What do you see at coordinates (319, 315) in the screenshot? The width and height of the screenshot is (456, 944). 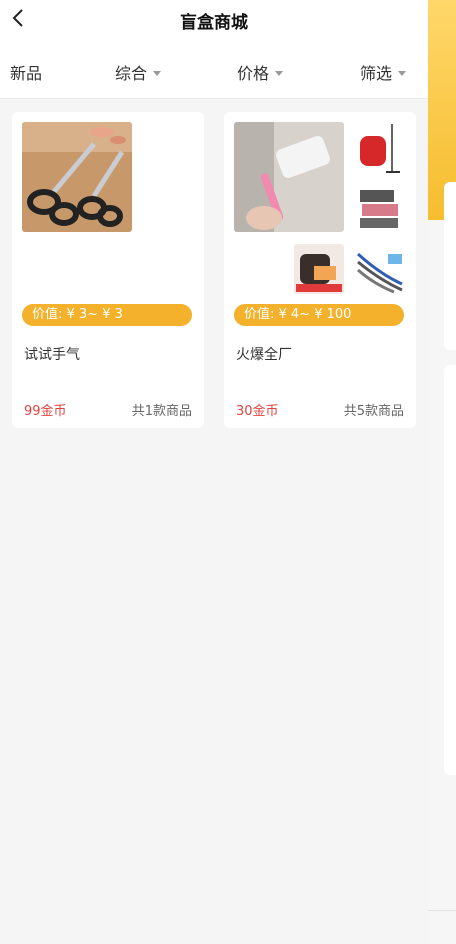 I see `price-range-badge: 价值: ¥ 4~ ¥ 100` at bounding box center [319, 315].